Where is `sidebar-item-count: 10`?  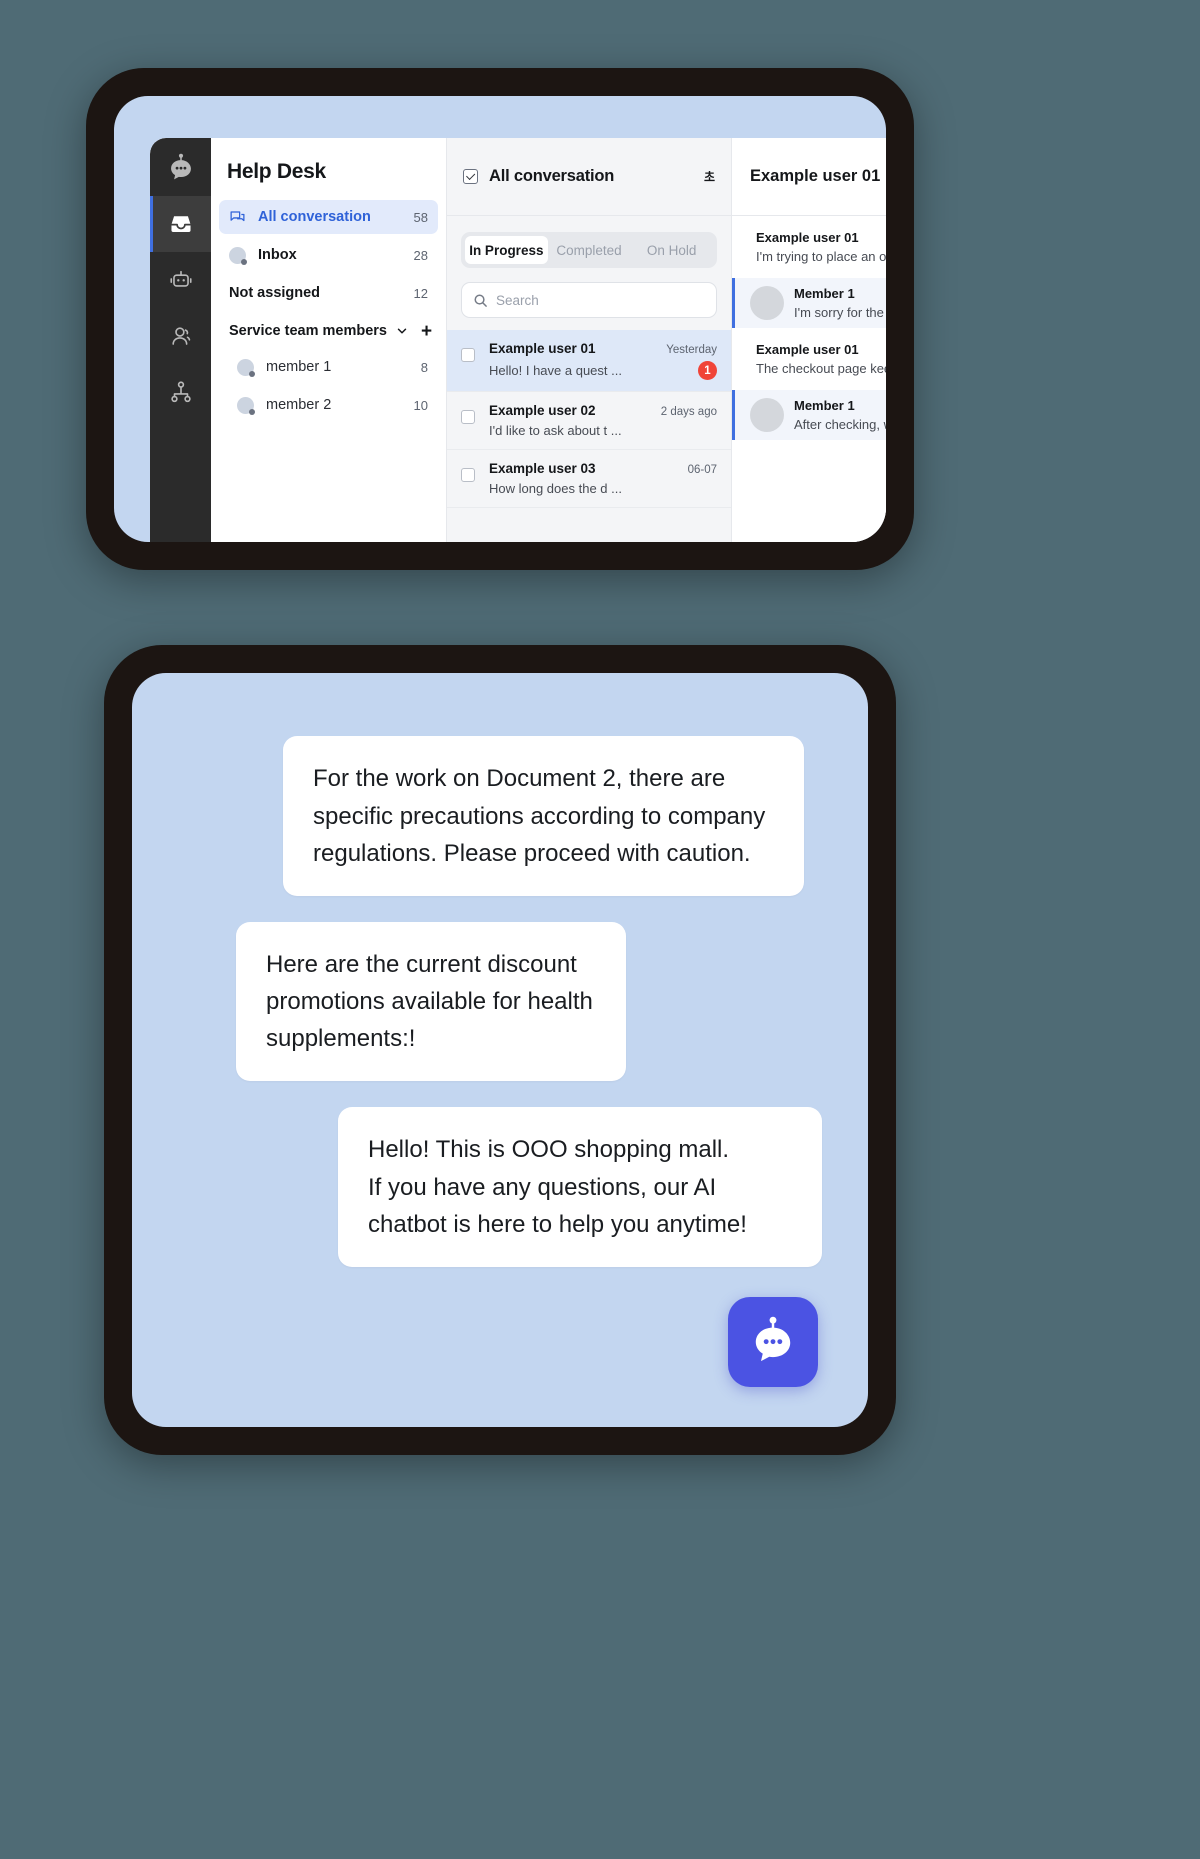 sidebar-item-count: 10 is located at coordinates (420, 405).